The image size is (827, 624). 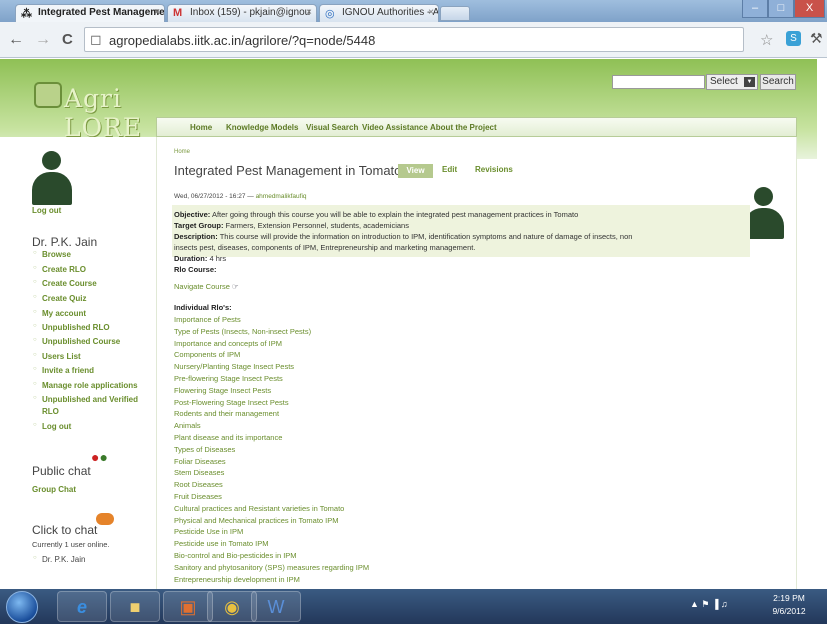 I want to click on new-tab-button, so click(x=455, y=13).